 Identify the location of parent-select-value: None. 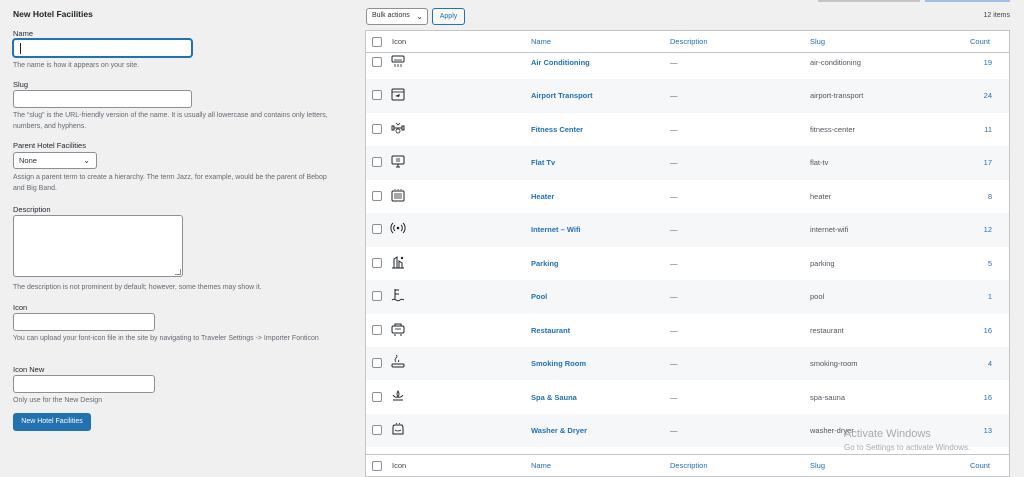
(28, 160).